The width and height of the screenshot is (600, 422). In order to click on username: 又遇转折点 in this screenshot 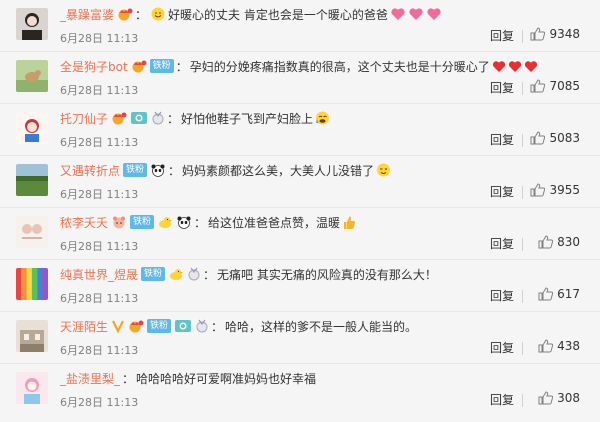, I will do `click(90, 170)`.